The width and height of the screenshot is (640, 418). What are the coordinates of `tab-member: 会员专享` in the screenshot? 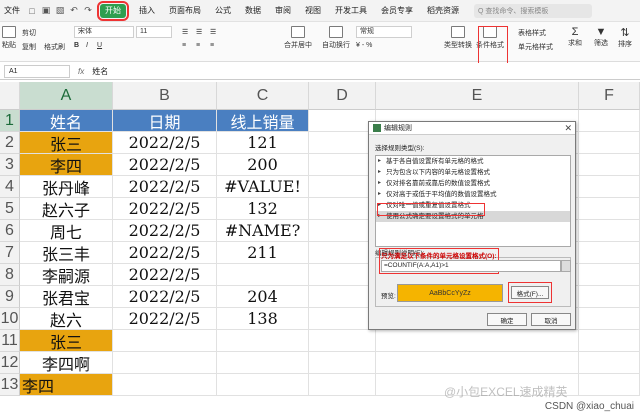 It's located at (397, 11).